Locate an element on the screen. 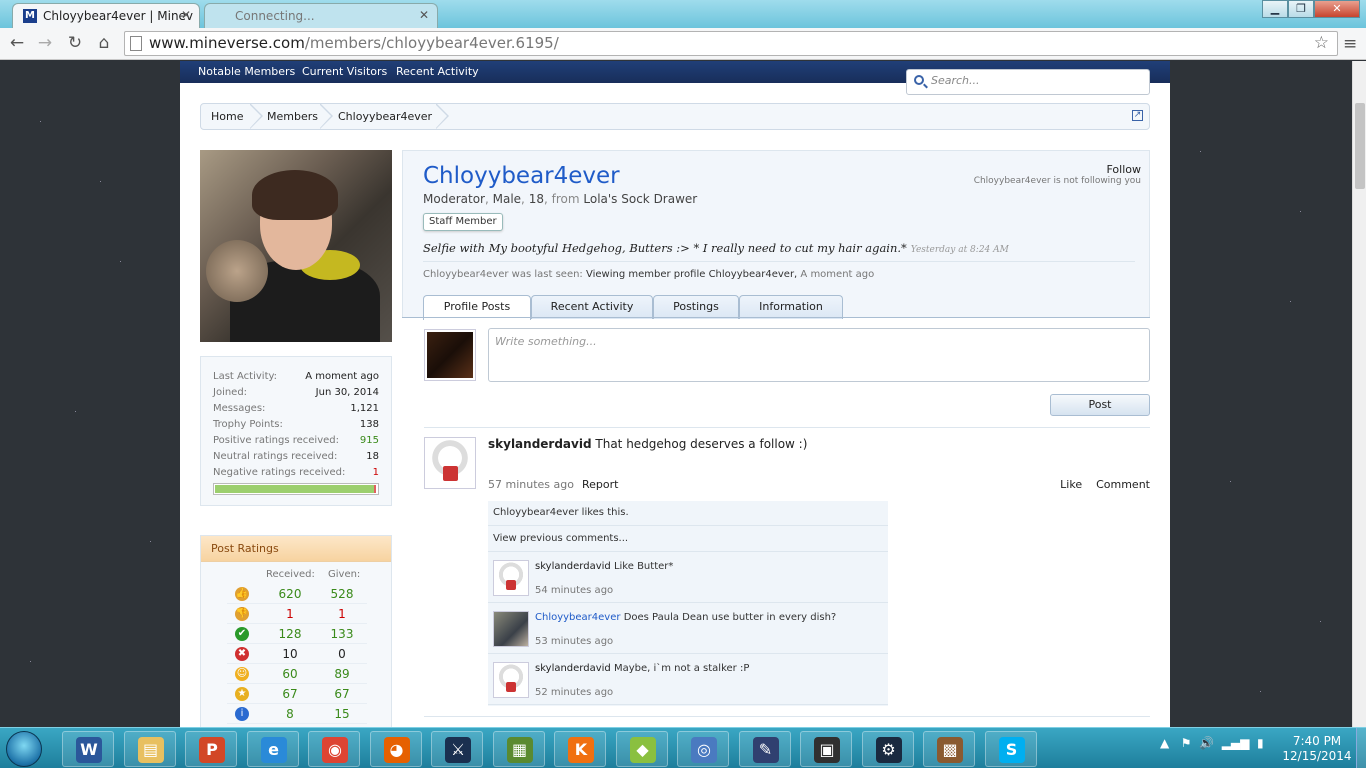  taskbar-app-button: ▤ is located at coordinates (149, 749).